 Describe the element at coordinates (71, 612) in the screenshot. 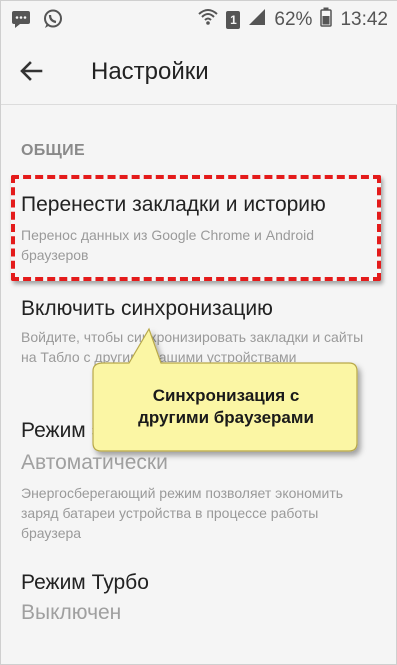

I see `item-value: Выключен` at that location.